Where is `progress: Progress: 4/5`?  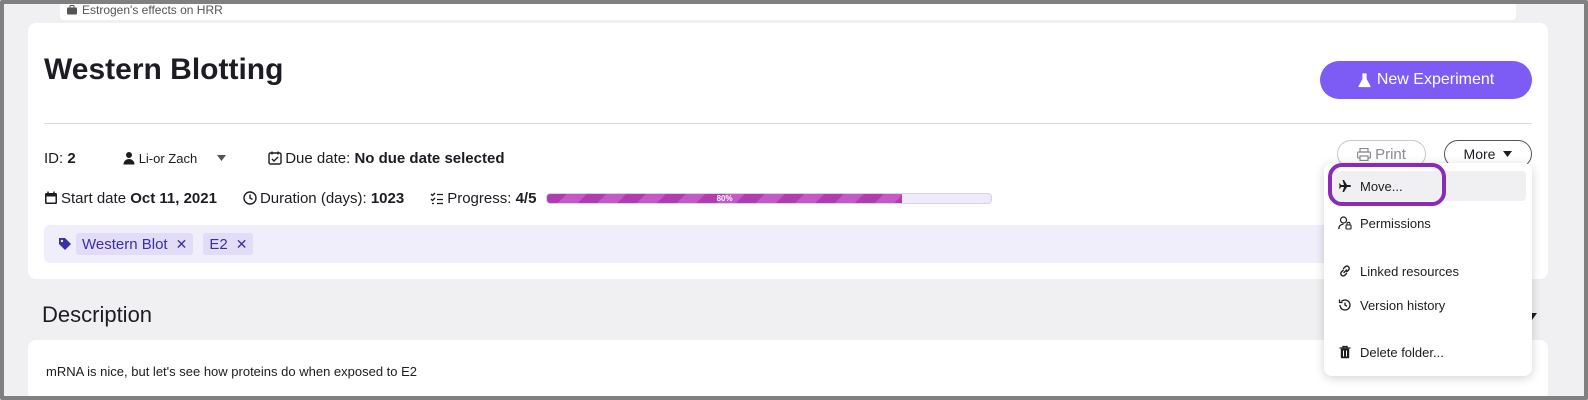
progress: Progress: 4/5 is located at coordinates (483, 198).